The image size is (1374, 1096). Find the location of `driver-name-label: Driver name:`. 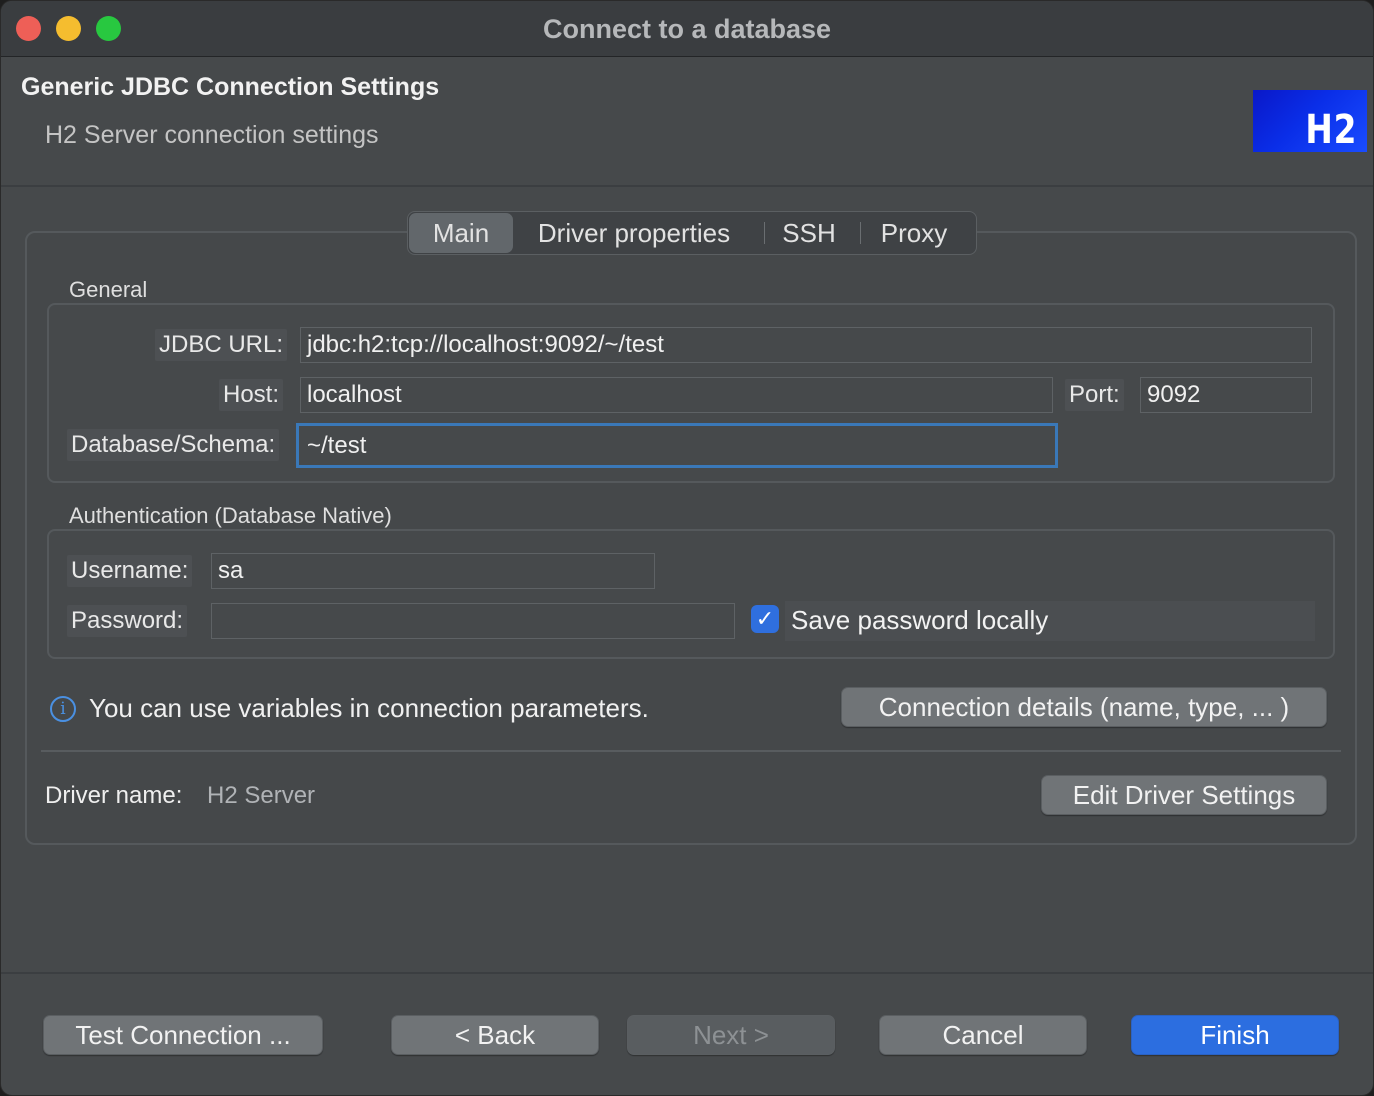

driver-name-label: Driver name: is located at coordinates (114, 795).